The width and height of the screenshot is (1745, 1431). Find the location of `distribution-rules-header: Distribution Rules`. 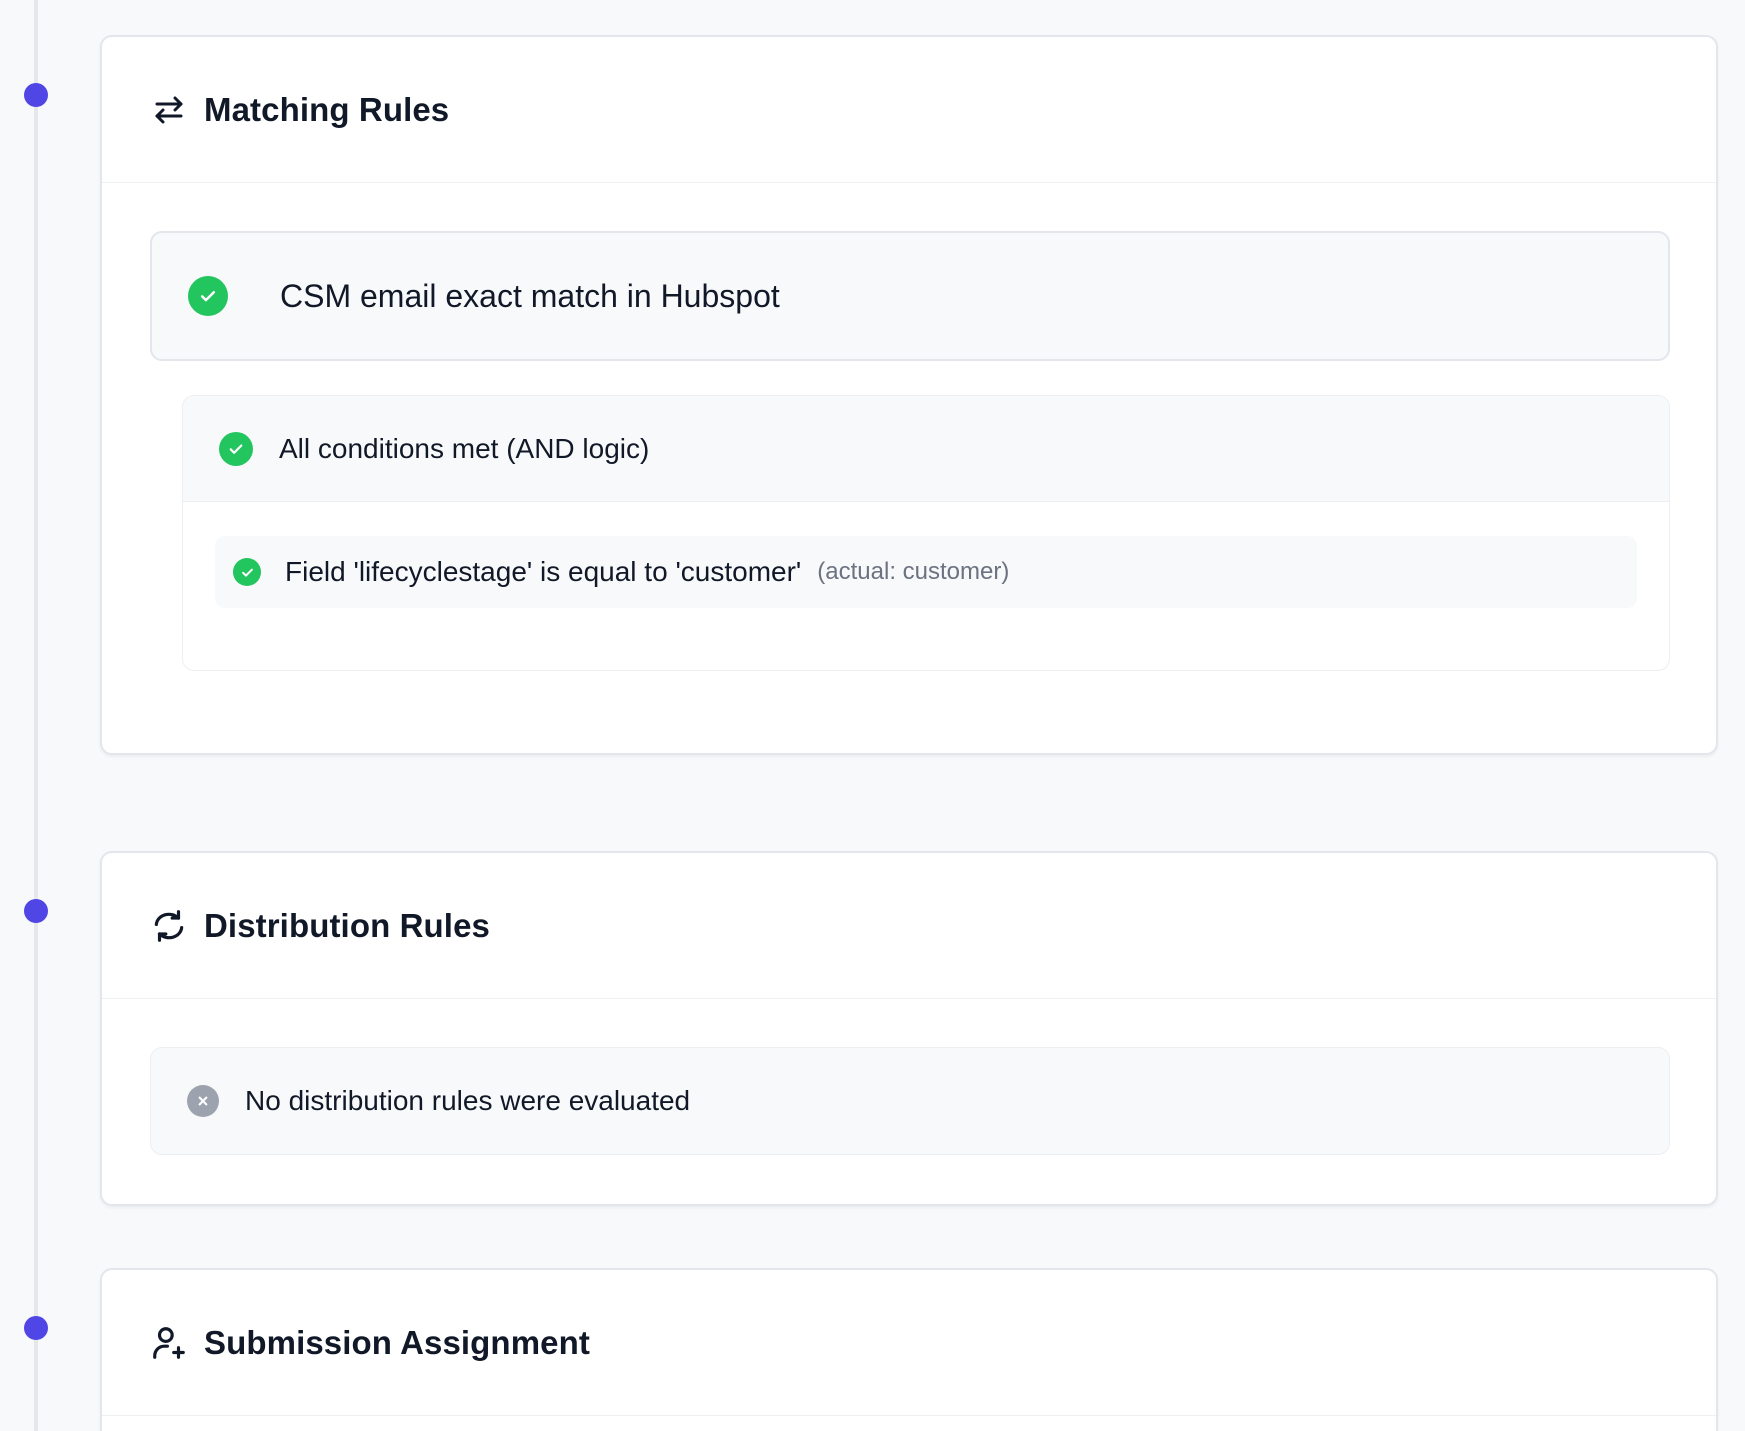

distribution-rules-header: Distribution Rules is located at coordinates (909, 926).